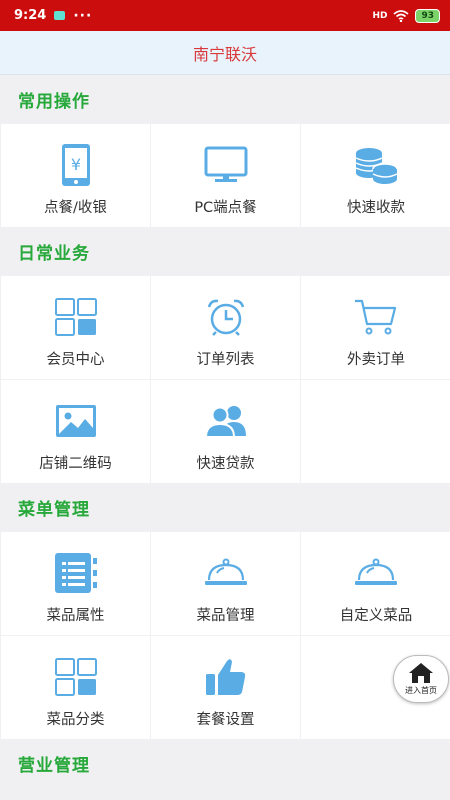  What do you see at coordinates (225, 464) in the screenshot?
I see `menu-item-label: 快速贷款` at bounding box center [225, 464].